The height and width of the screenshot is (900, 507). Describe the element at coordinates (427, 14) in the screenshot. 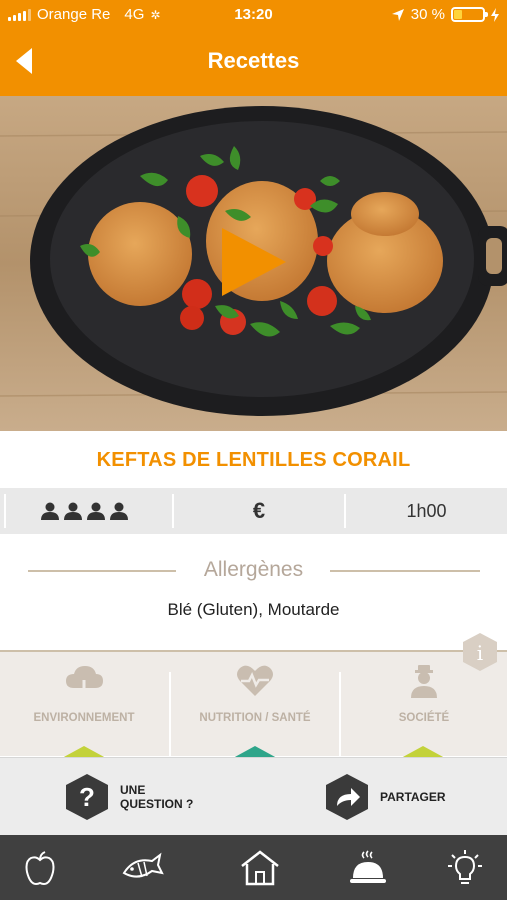

I see `battery-percent: 30 %` at that location.